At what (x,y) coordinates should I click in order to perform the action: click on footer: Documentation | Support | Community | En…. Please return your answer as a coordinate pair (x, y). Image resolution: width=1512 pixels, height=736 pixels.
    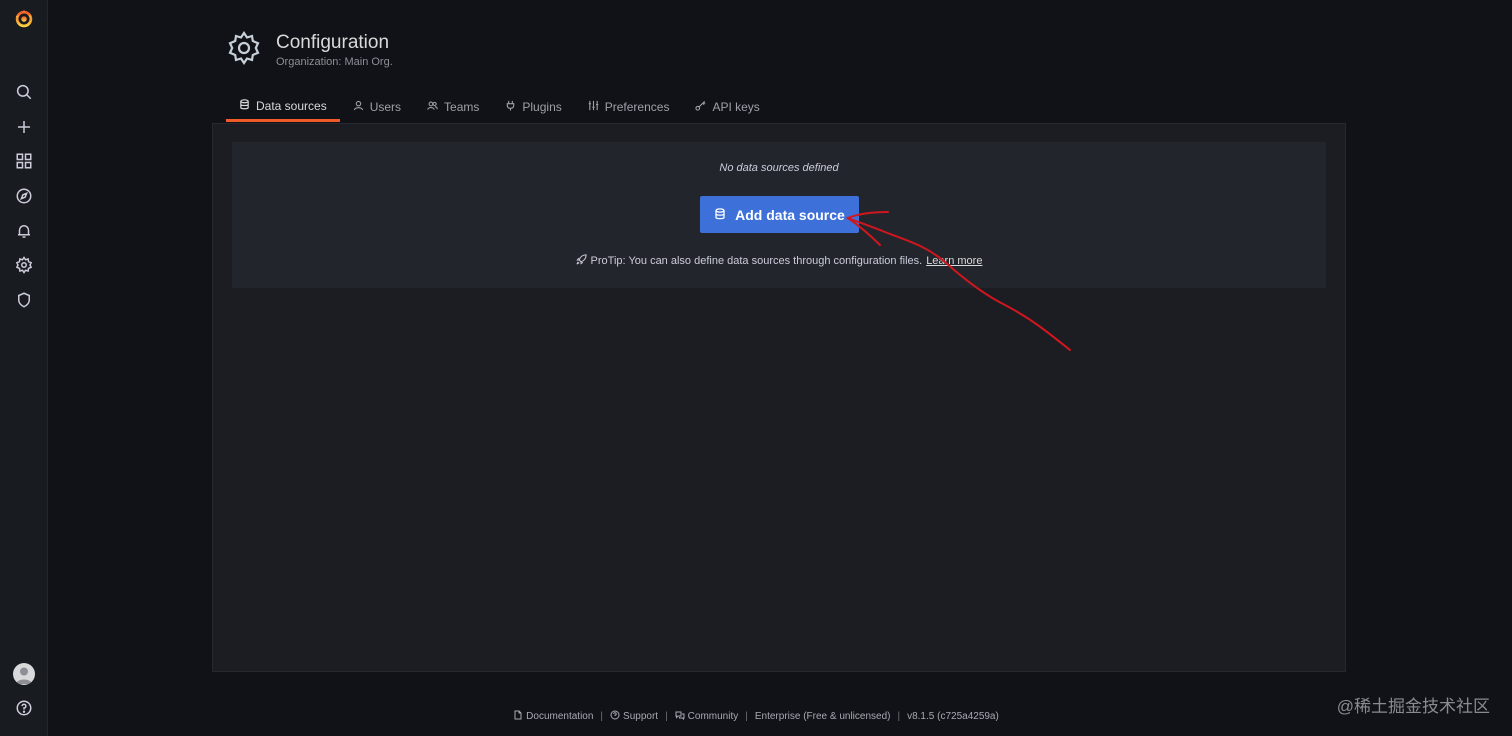
    Looking at the image, I should click on (756, 716).